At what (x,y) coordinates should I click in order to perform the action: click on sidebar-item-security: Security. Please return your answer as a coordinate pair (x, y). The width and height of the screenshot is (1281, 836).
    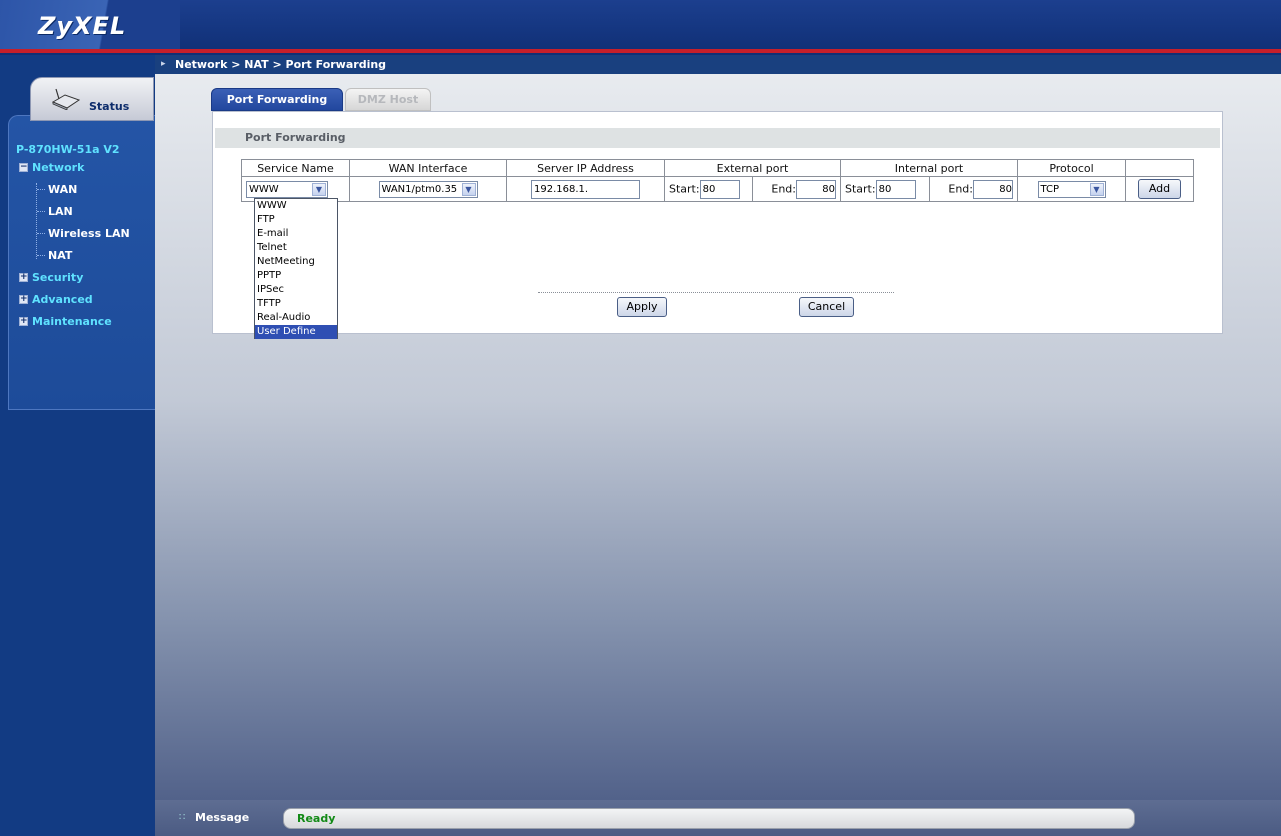
    Looking at the image, I should click on (57, 277).